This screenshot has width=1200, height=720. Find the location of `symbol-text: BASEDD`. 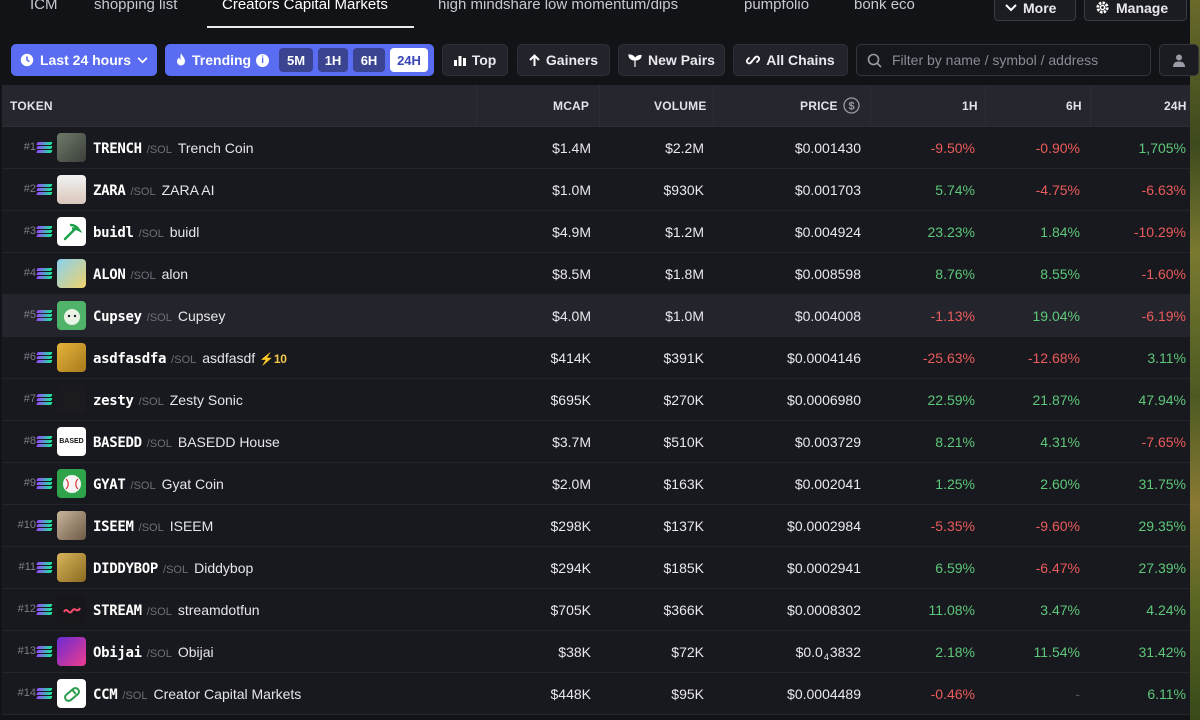

symbol-text: BASEDD is located at coordinates (117, 443).